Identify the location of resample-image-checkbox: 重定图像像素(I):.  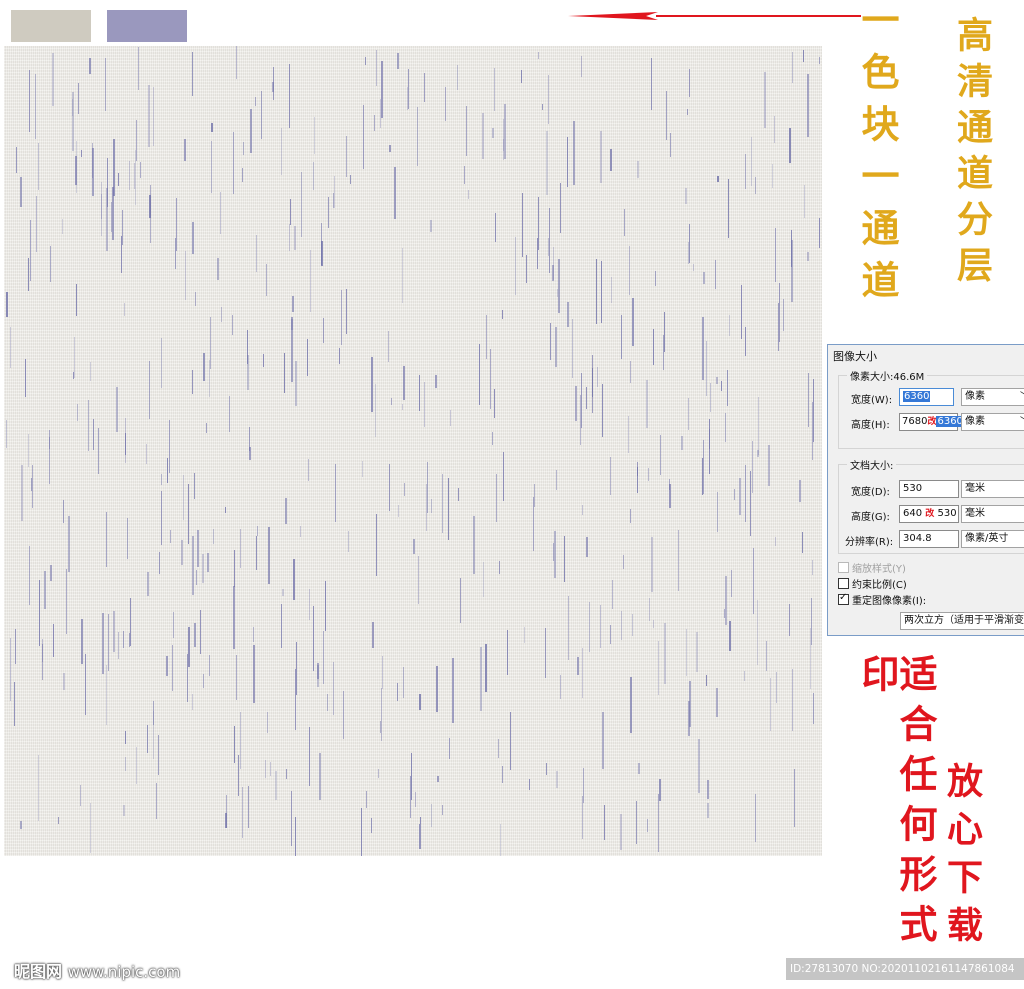
(882, 599).